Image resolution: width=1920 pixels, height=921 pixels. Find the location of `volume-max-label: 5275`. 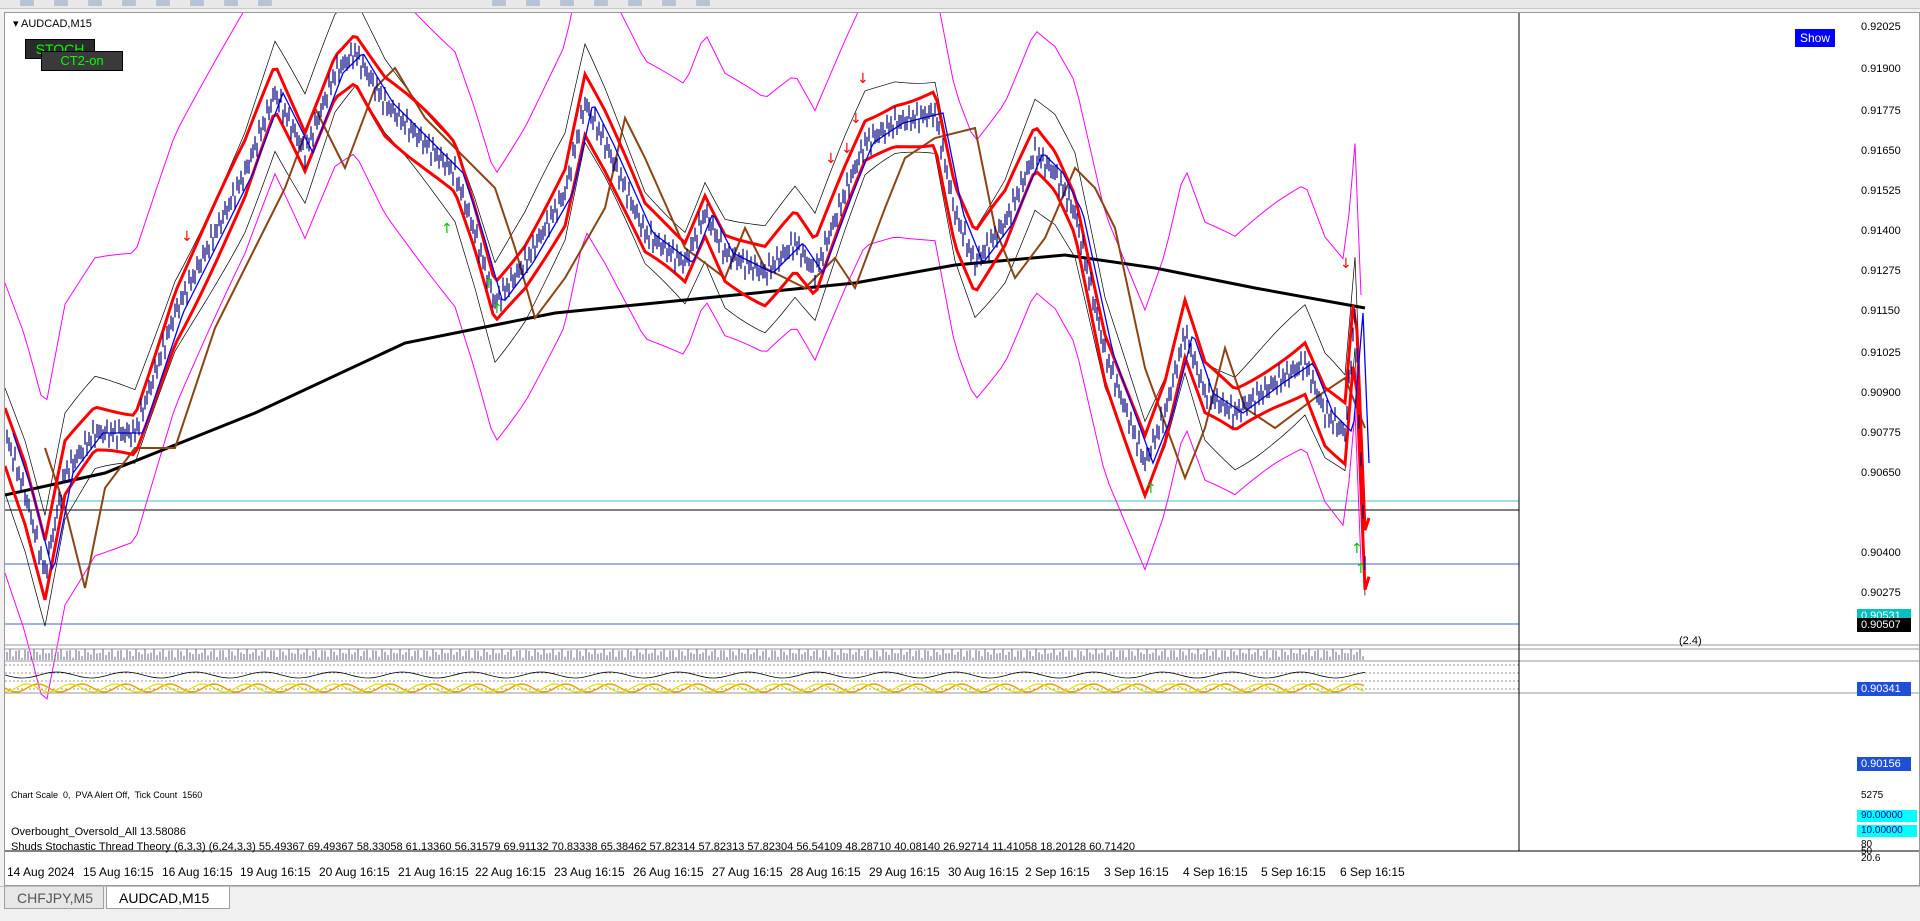

volume-max-label: 5275 is located at coordinates (1872, 795).